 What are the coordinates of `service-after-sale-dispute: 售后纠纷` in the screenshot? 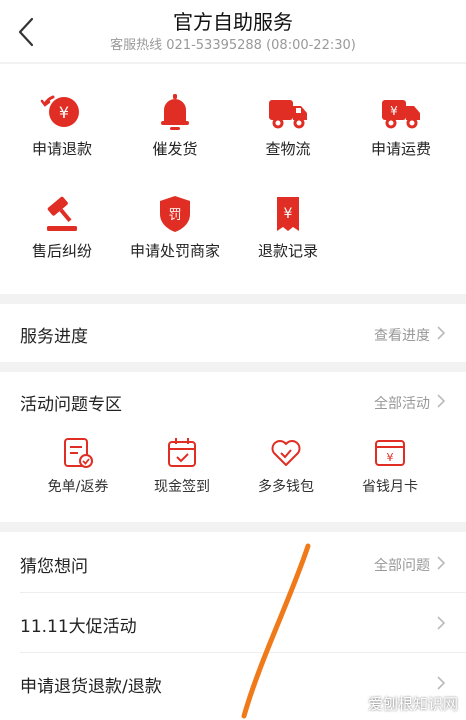 It's located at (62, 227).